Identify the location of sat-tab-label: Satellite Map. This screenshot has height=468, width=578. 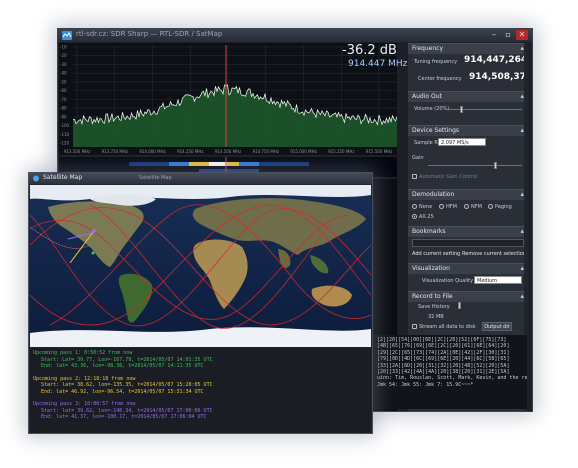
(155, 178).